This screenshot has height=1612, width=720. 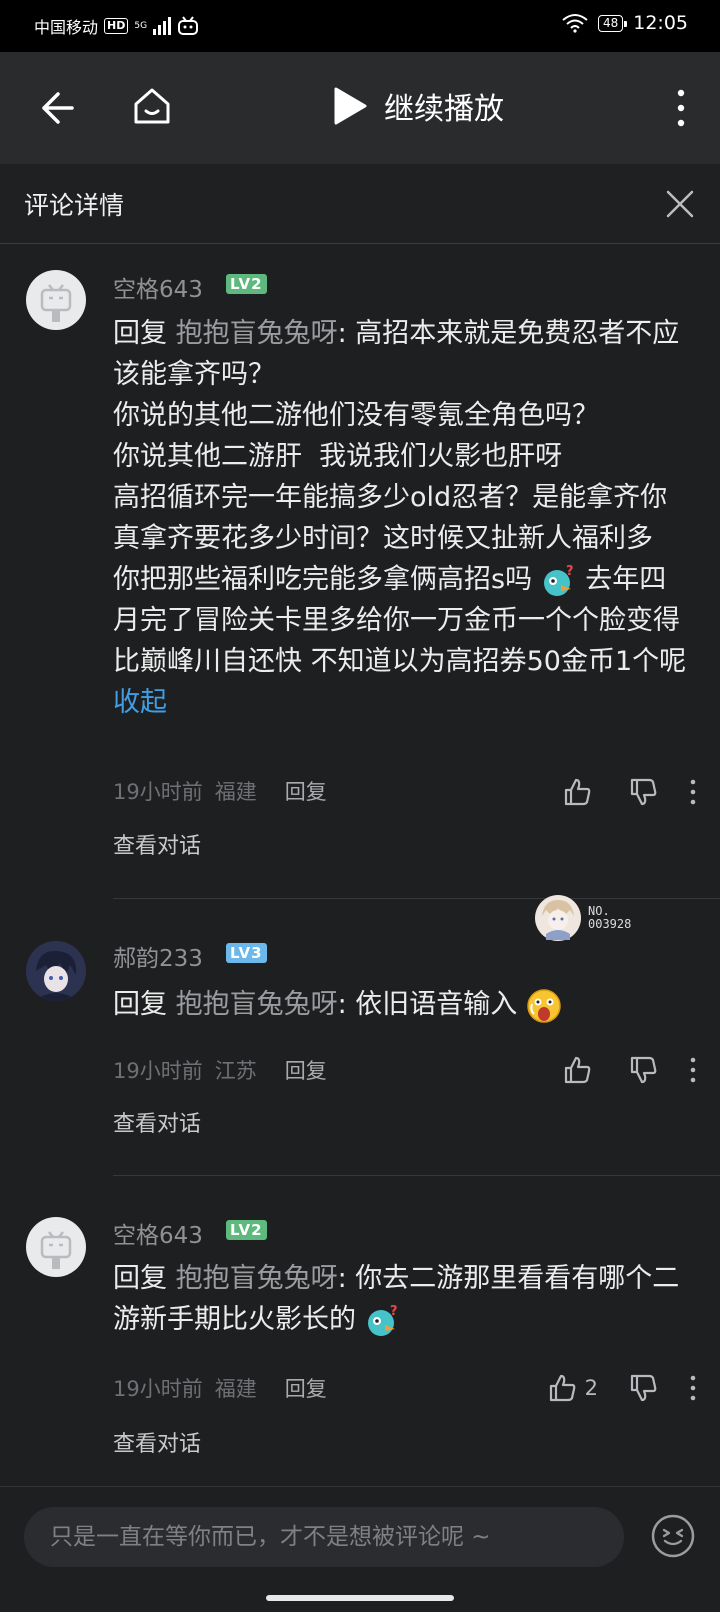 I want to click on divider, so click(x=416, y=1175).